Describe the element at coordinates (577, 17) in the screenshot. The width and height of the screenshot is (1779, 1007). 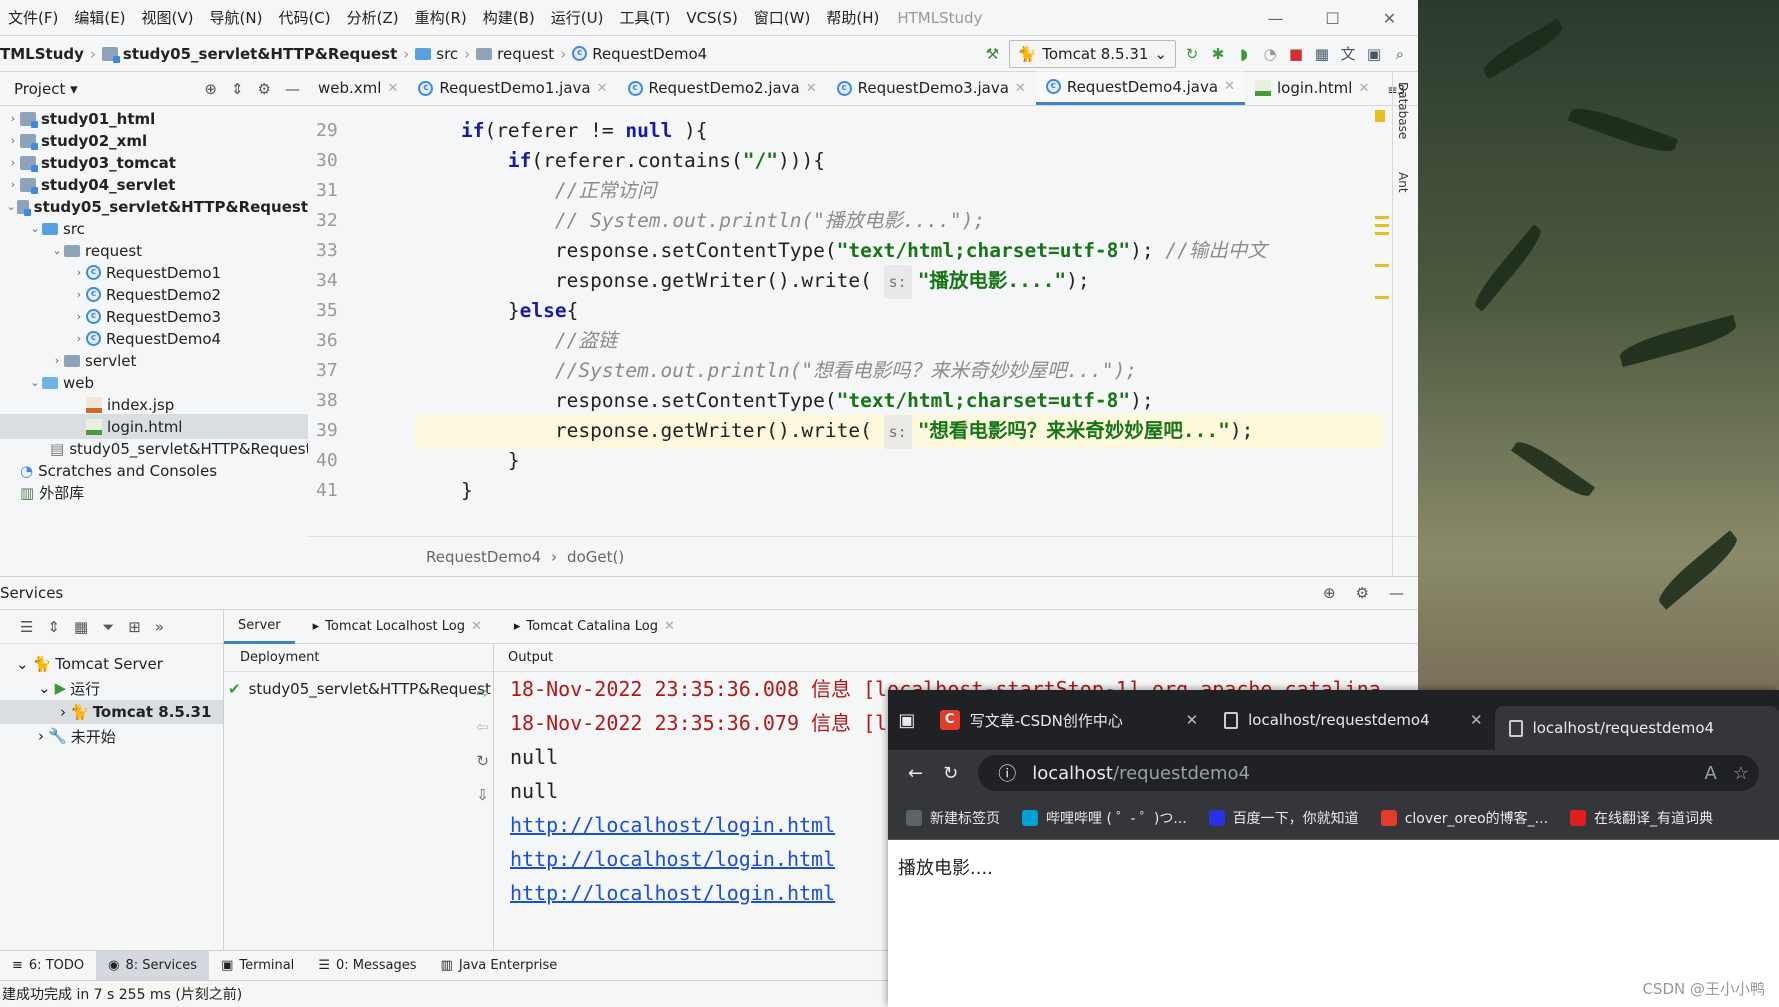
I see `menu-item: 运行(U)` at that location.